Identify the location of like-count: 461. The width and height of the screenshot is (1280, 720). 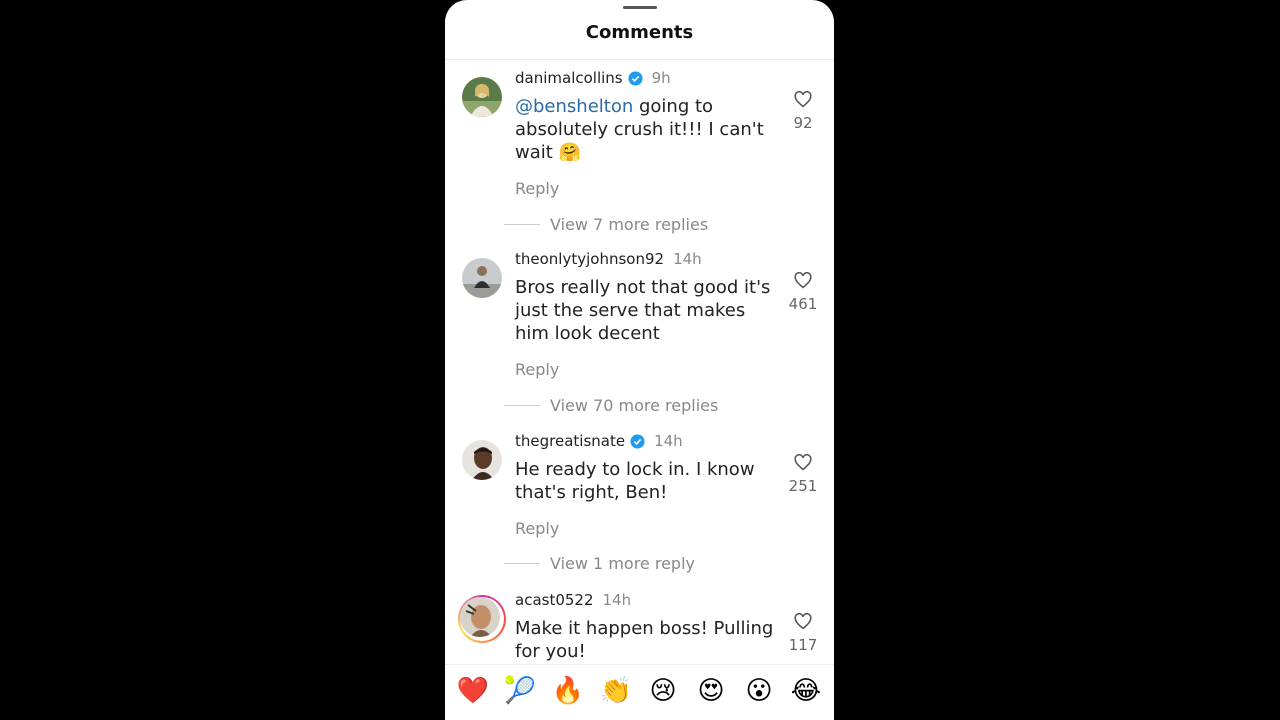
(803, 304).